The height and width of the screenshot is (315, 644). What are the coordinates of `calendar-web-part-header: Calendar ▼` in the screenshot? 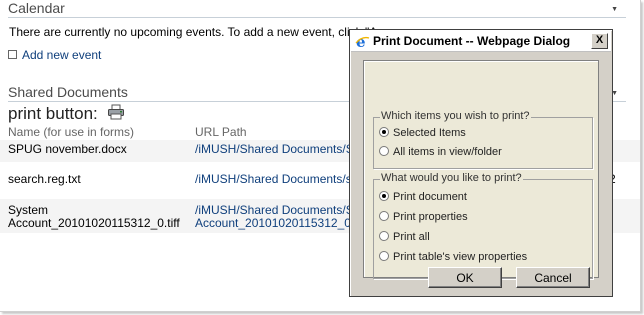 It's located at (317, 9).